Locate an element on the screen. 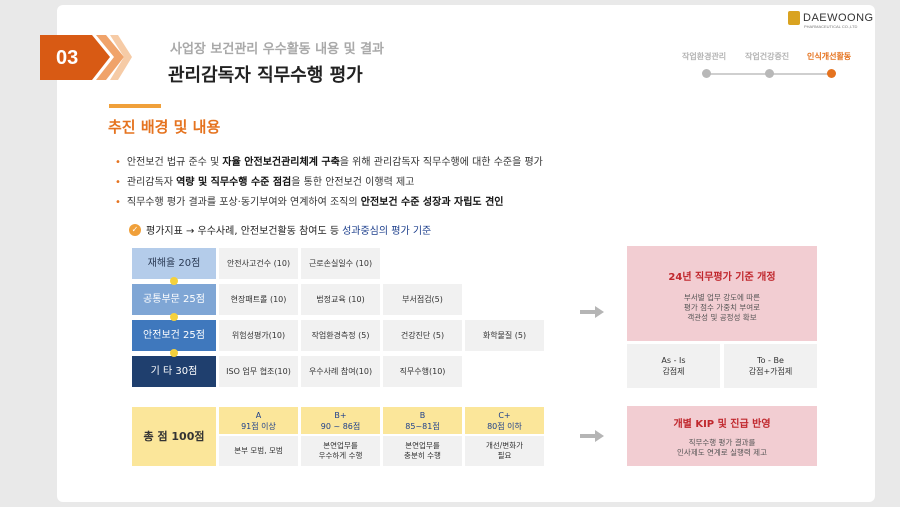  logo-mark-icon is located at coordinates (794, 18).